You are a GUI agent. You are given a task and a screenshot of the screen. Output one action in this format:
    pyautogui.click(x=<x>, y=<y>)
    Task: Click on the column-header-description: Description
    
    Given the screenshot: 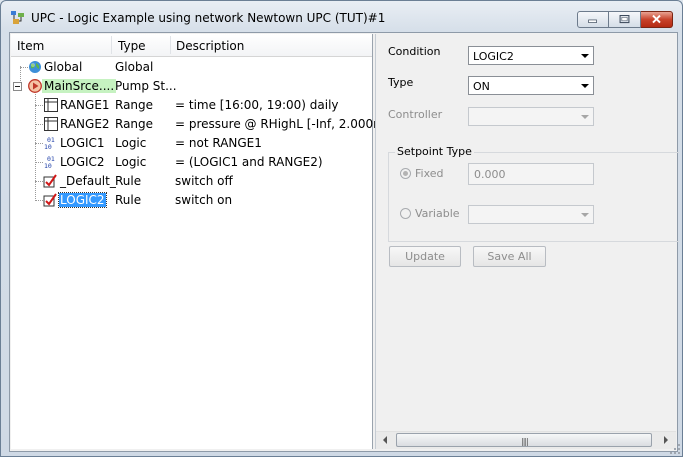 What is the action you would take?
    pyautogui.click(x=210, y=46)
    